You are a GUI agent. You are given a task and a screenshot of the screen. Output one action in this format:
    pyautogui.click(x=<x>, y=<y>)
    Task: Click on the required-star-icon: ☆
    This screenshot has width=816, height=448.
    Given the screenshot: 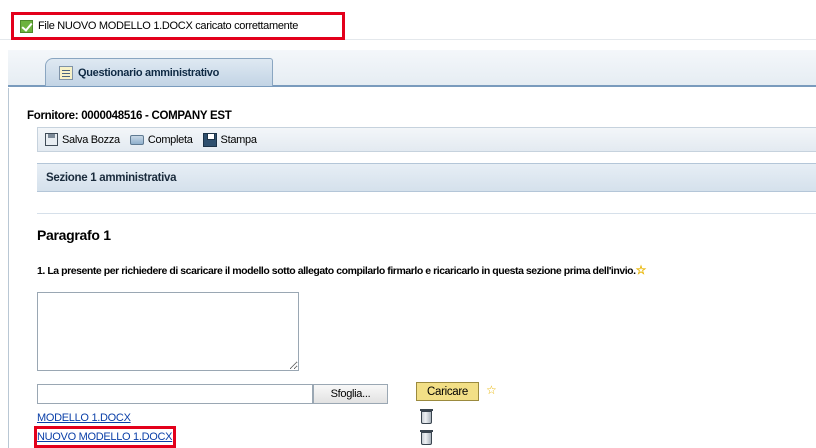 What is the action you would take?
    pyautogui.click(x=641, y=270)
    